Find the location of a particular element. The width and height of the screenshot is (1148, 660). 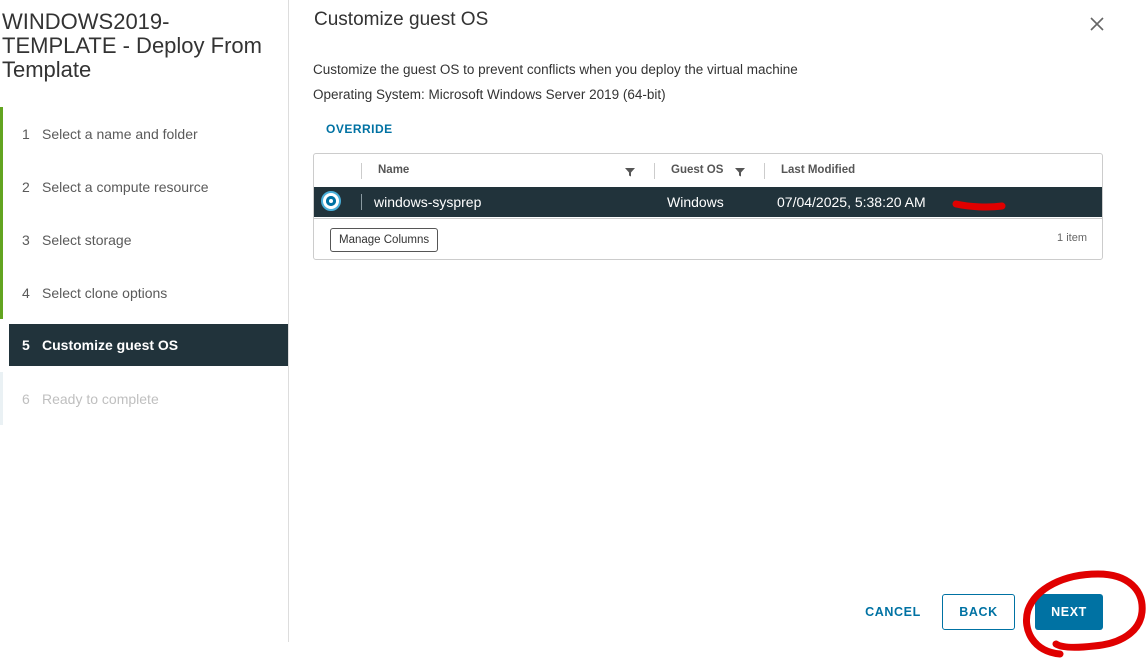

step-number: 5 is located at coordinates (26, 345).